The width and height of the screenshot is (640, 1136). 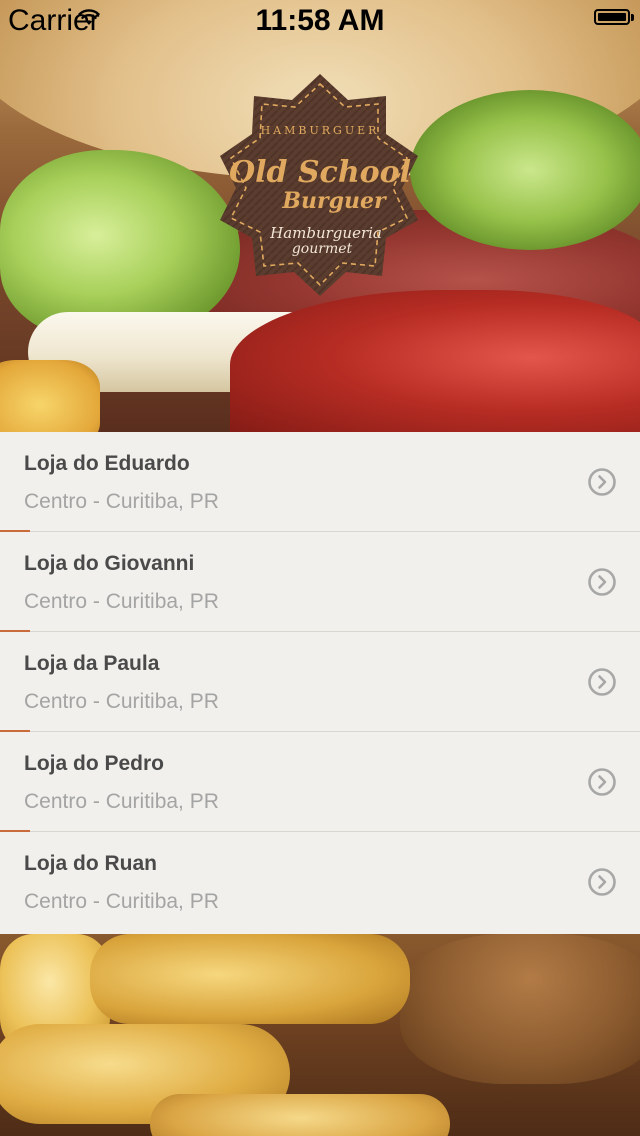 I want to click on battery-tip, so click(x=632, y=17).